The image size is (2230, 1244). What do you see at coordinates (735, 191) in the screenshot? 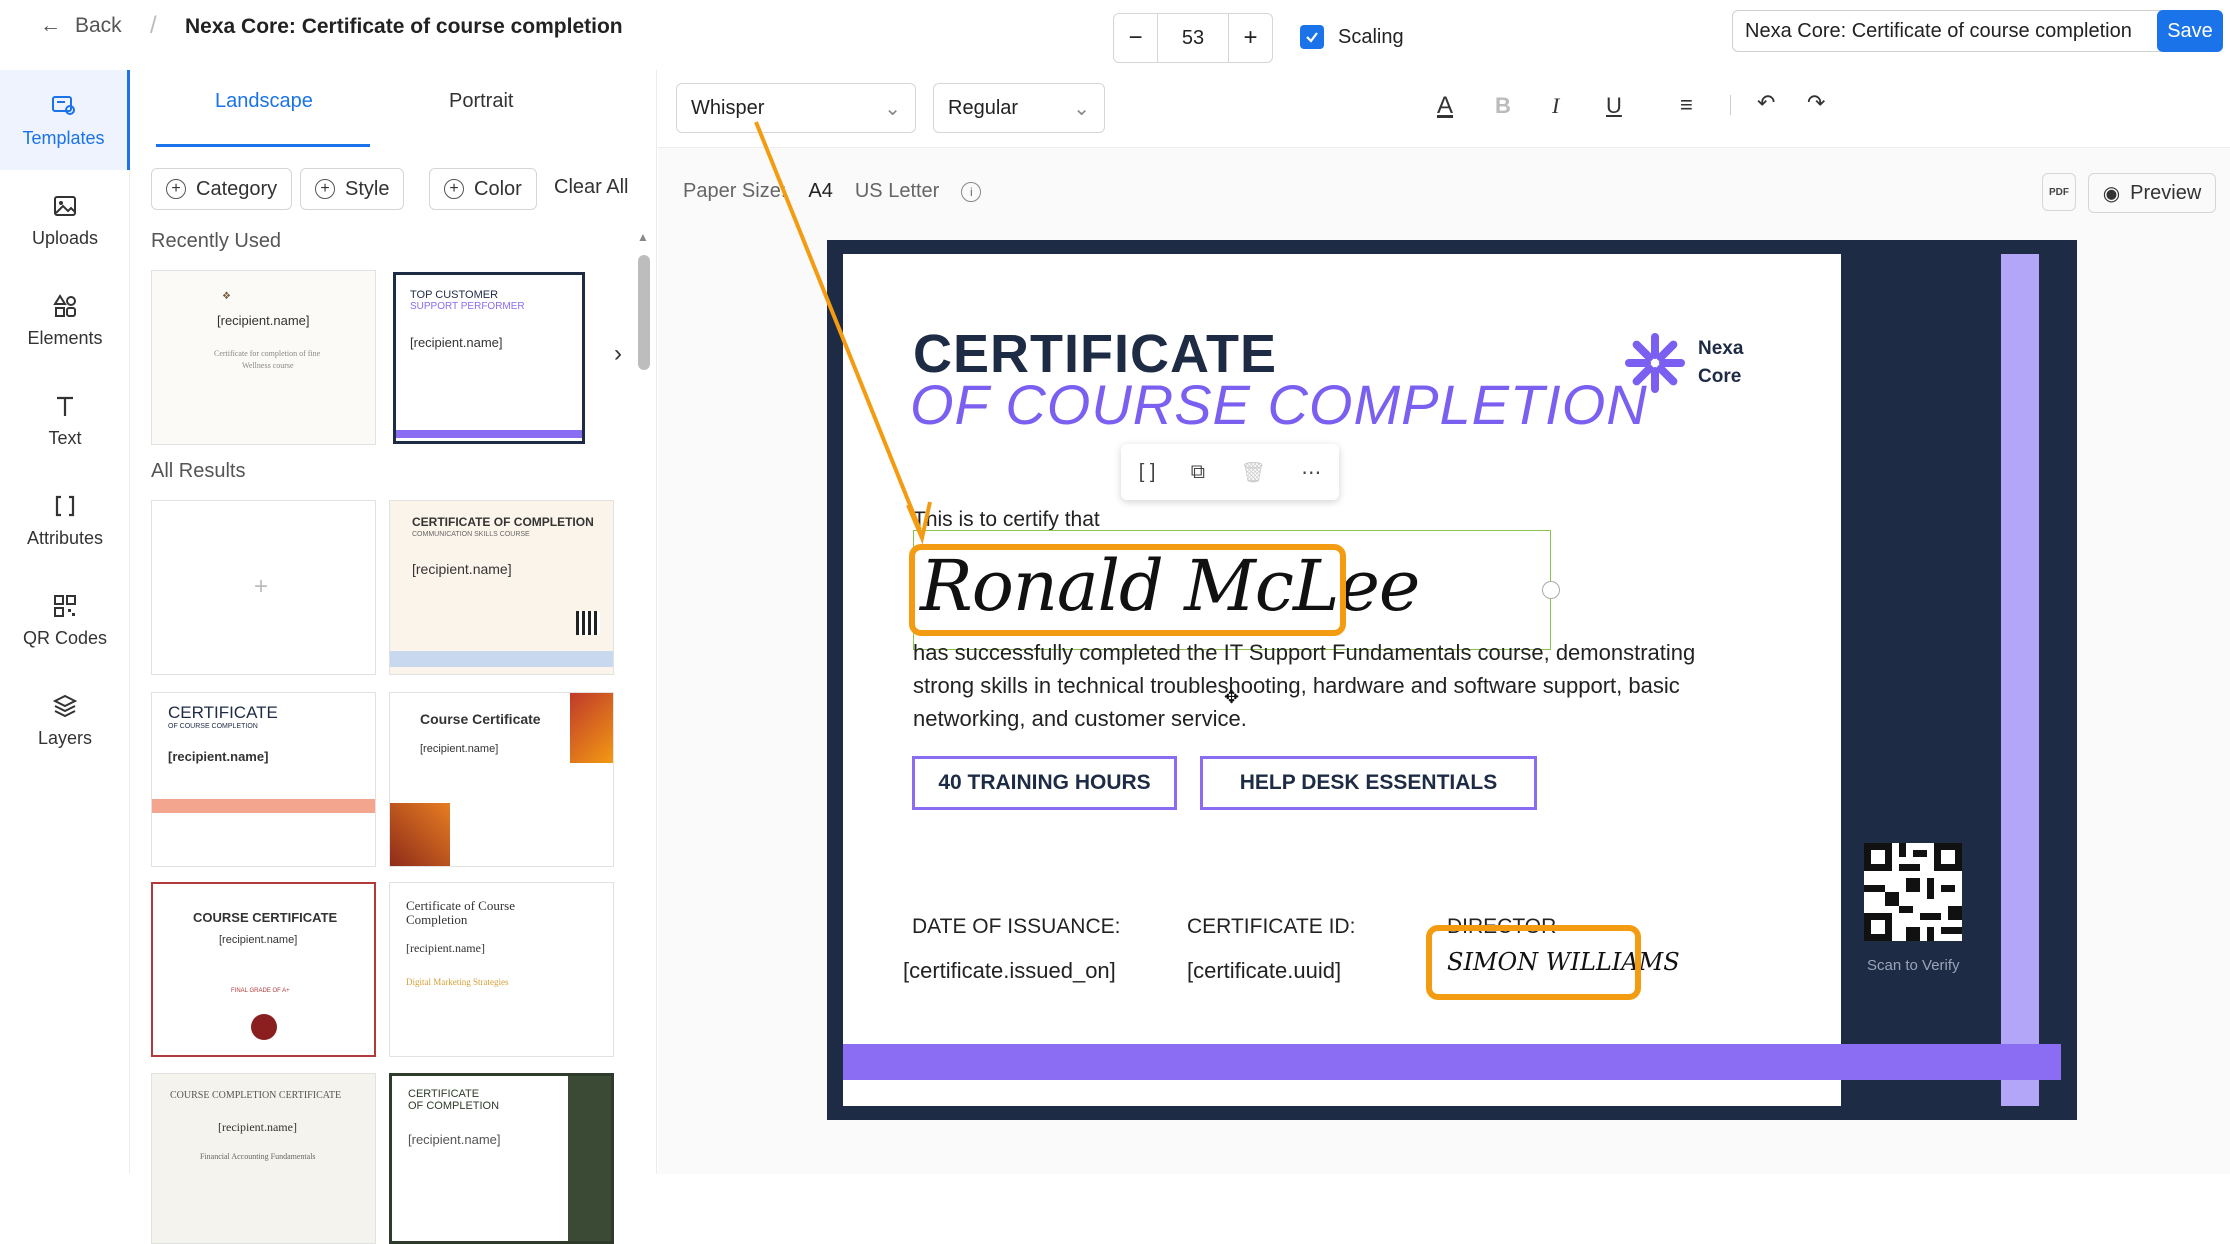
I see `paper-size-label: Paper Size:` at bounding box center [735, 191].